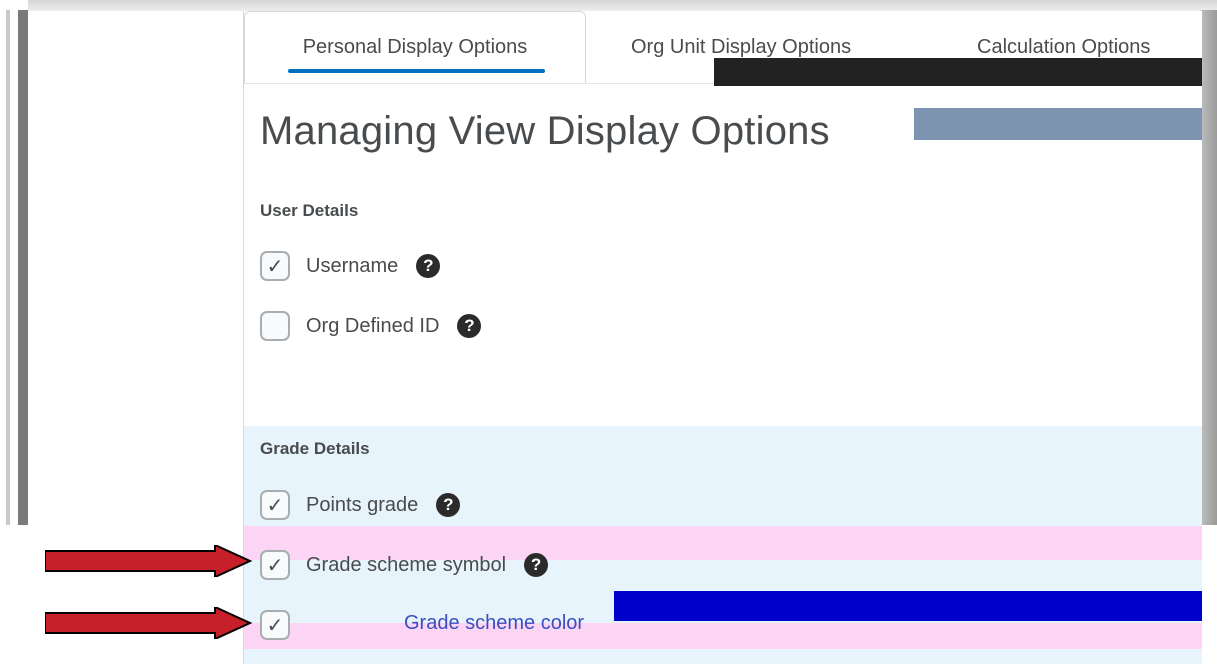 This screenshot has width=1217, height=664. I want to click on option-label: Points grade, so click(362, 504).